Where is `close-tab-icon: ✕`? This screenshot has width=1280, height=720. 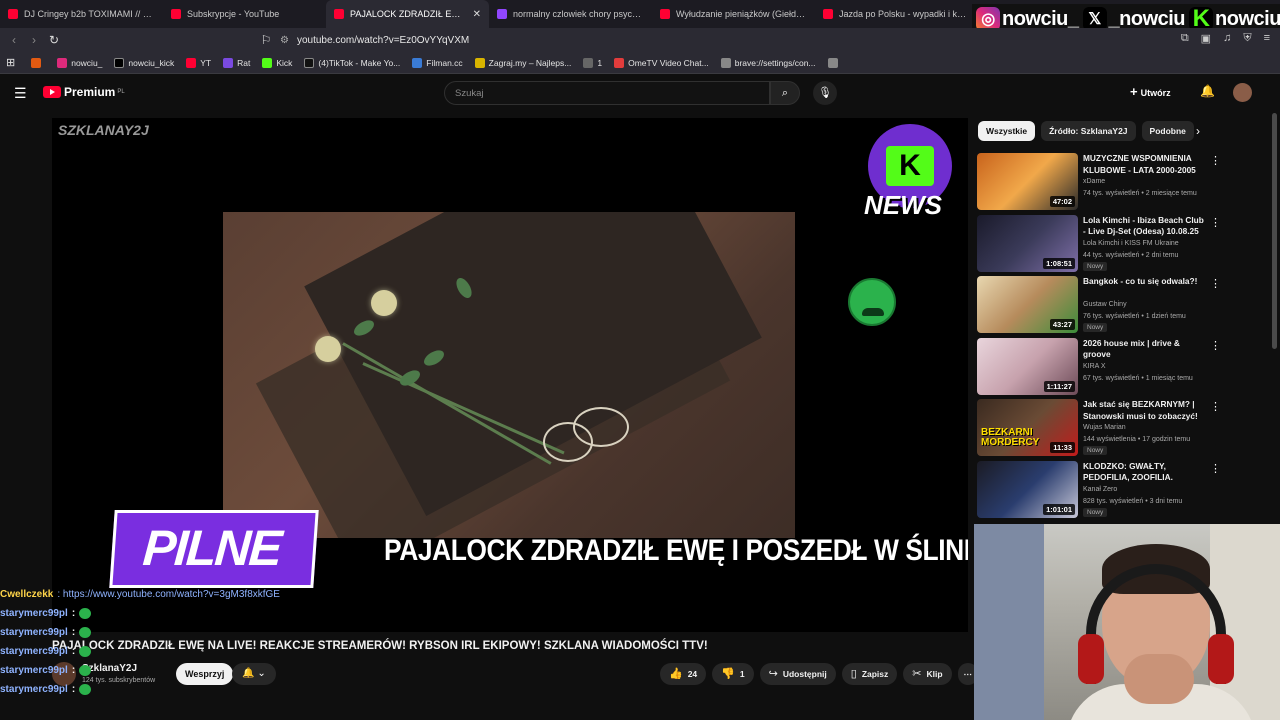 close-tab-icon: ✕ is located at coordinates (477, 14).